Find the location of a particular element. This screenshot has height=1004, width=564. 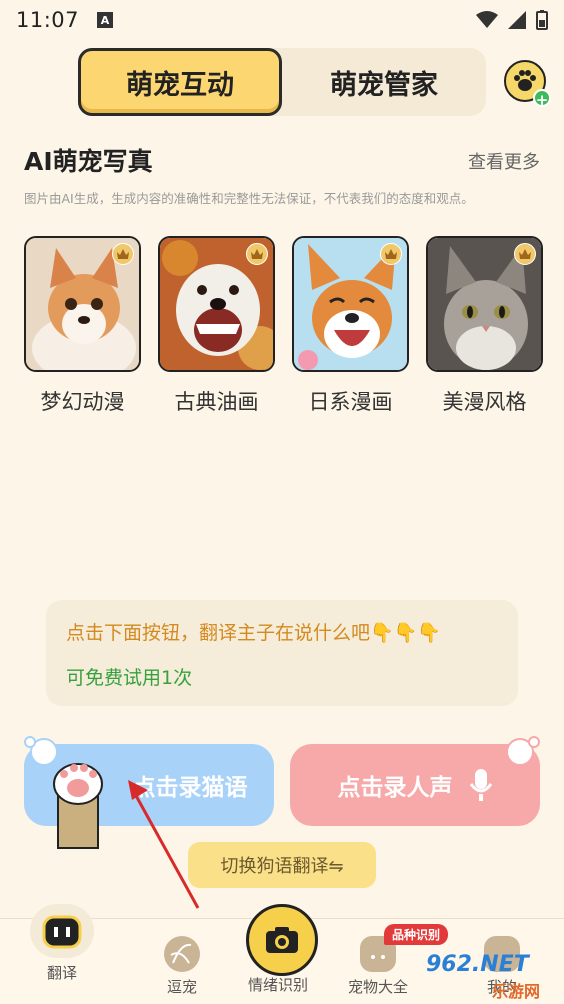

record-human-button: 点击录人声 is located at coordinates (415, 785).